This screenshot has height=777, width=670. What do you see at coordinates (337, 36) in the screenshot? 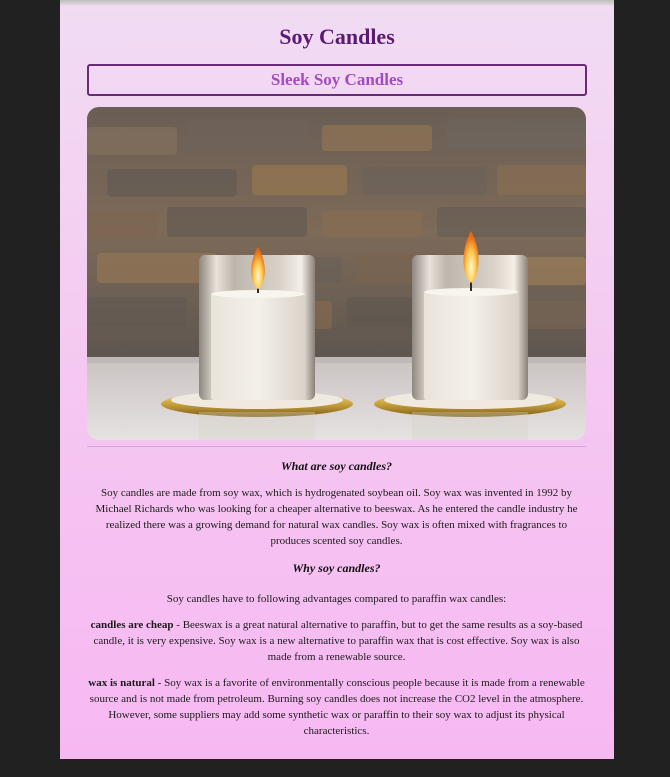
I see `page-title: Soy Candles` at bounding box center [337, 36].